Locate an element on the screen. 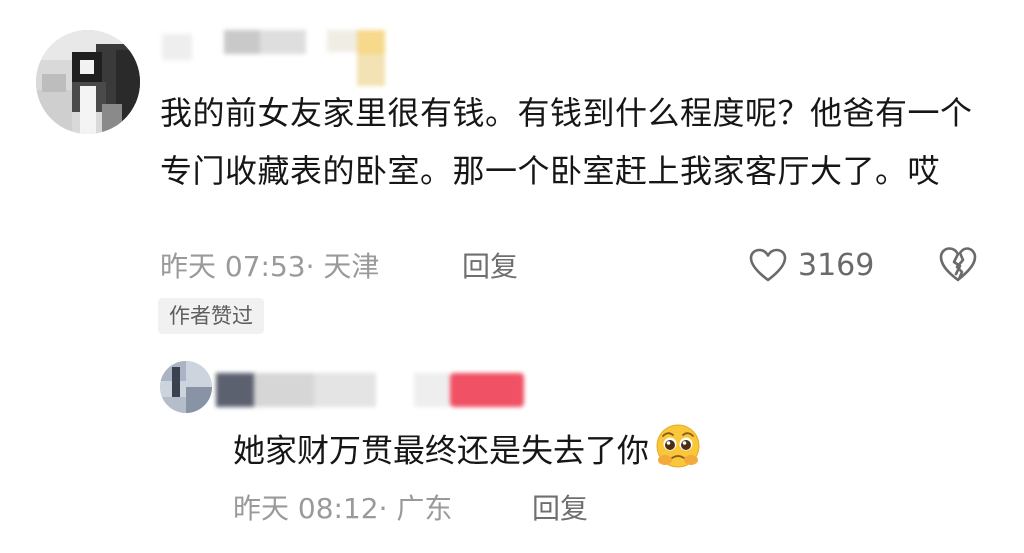  reply-text-content: 她家财万贯最终还是失去了你 is located at coordinates (441, 450).